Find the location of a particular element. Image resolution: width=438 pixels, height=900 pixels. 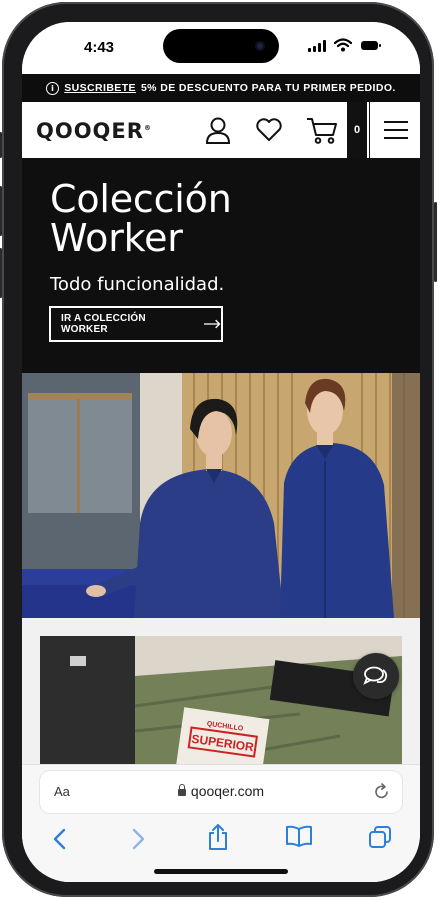

url-display: qooqer.com is located at coordinates (221, 791).